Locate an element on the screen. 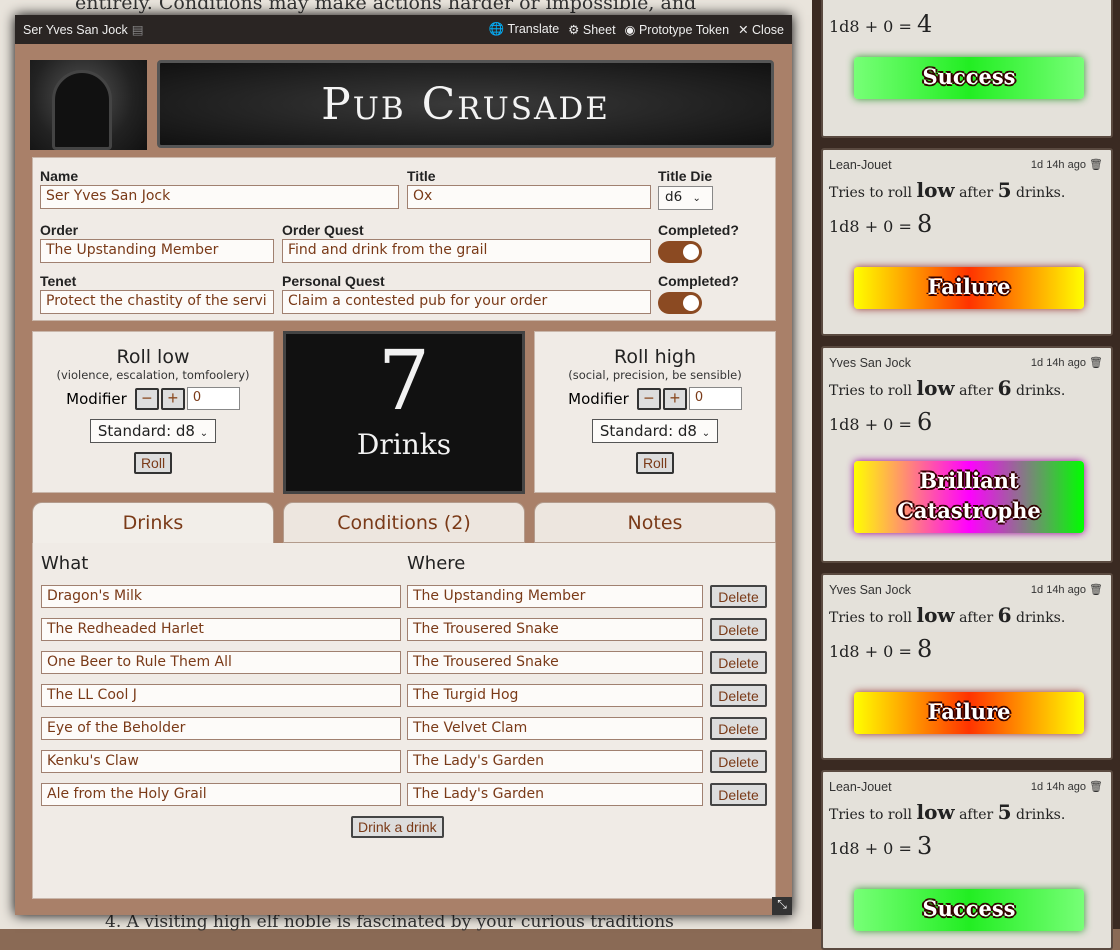 Image resolution: width=1120 pixels, height=950 pixels. chat-message: 1d8 + 0 = 4 Success is located at coordinates (967, 69).